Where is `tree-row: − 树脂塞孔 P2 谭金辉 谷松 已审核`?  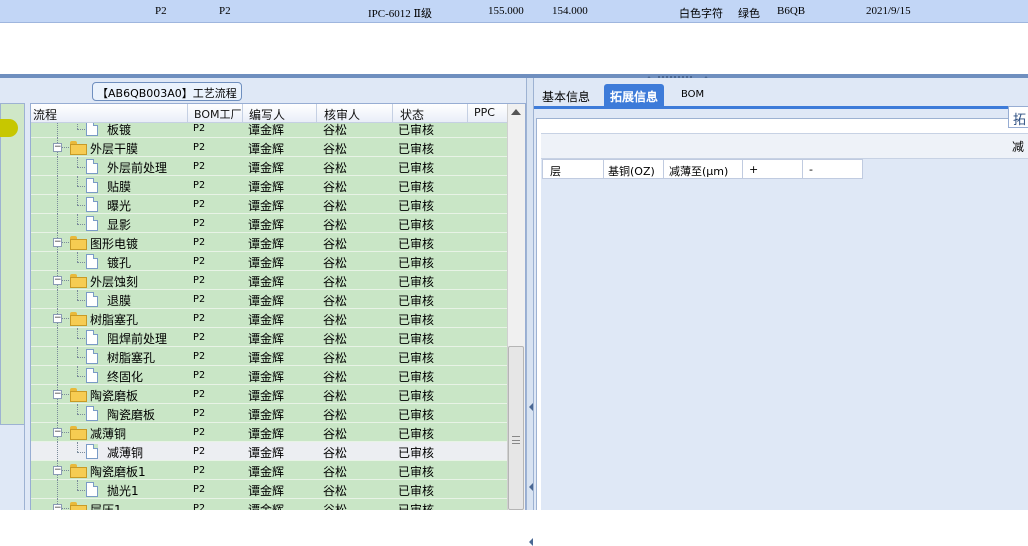
tree-row: − 树脂塞孔 P2 谭金辉 谷松 已审核 is located at coordinates (269, 318).